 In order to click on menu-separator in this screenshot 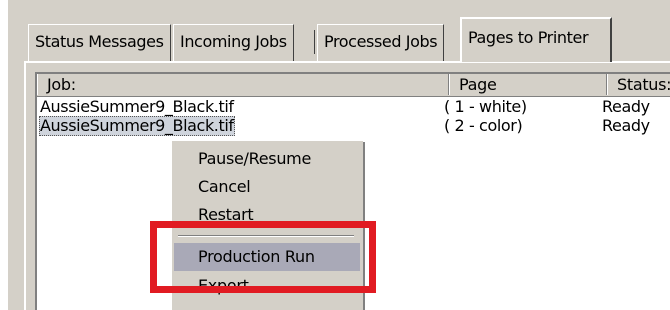, I will do `click(266, 236)`.